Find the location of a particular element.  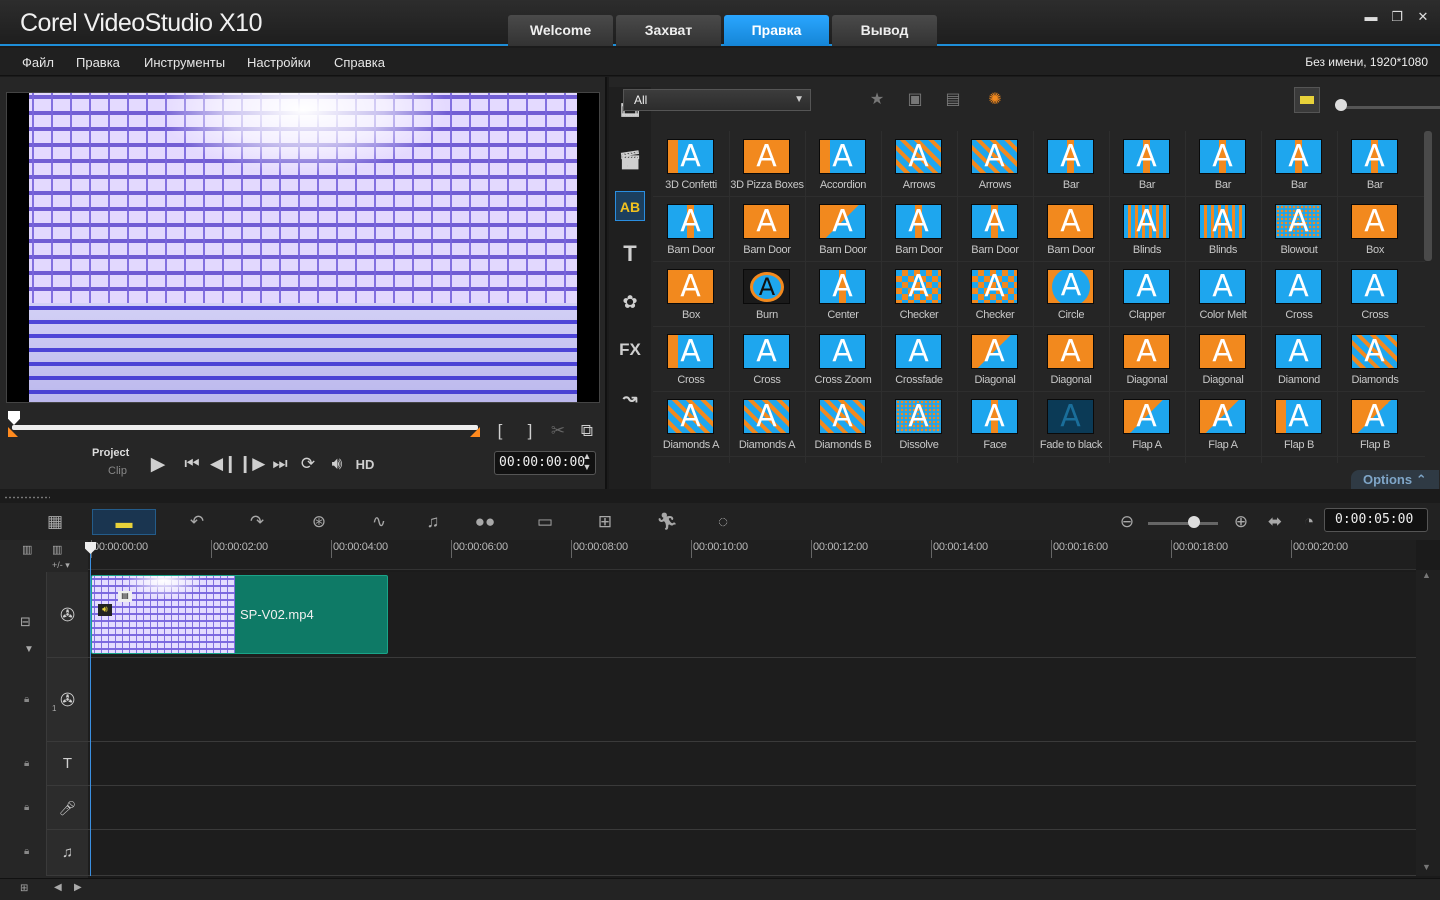

track-manager-icon: ▥ is located at coordinates (34, 550).